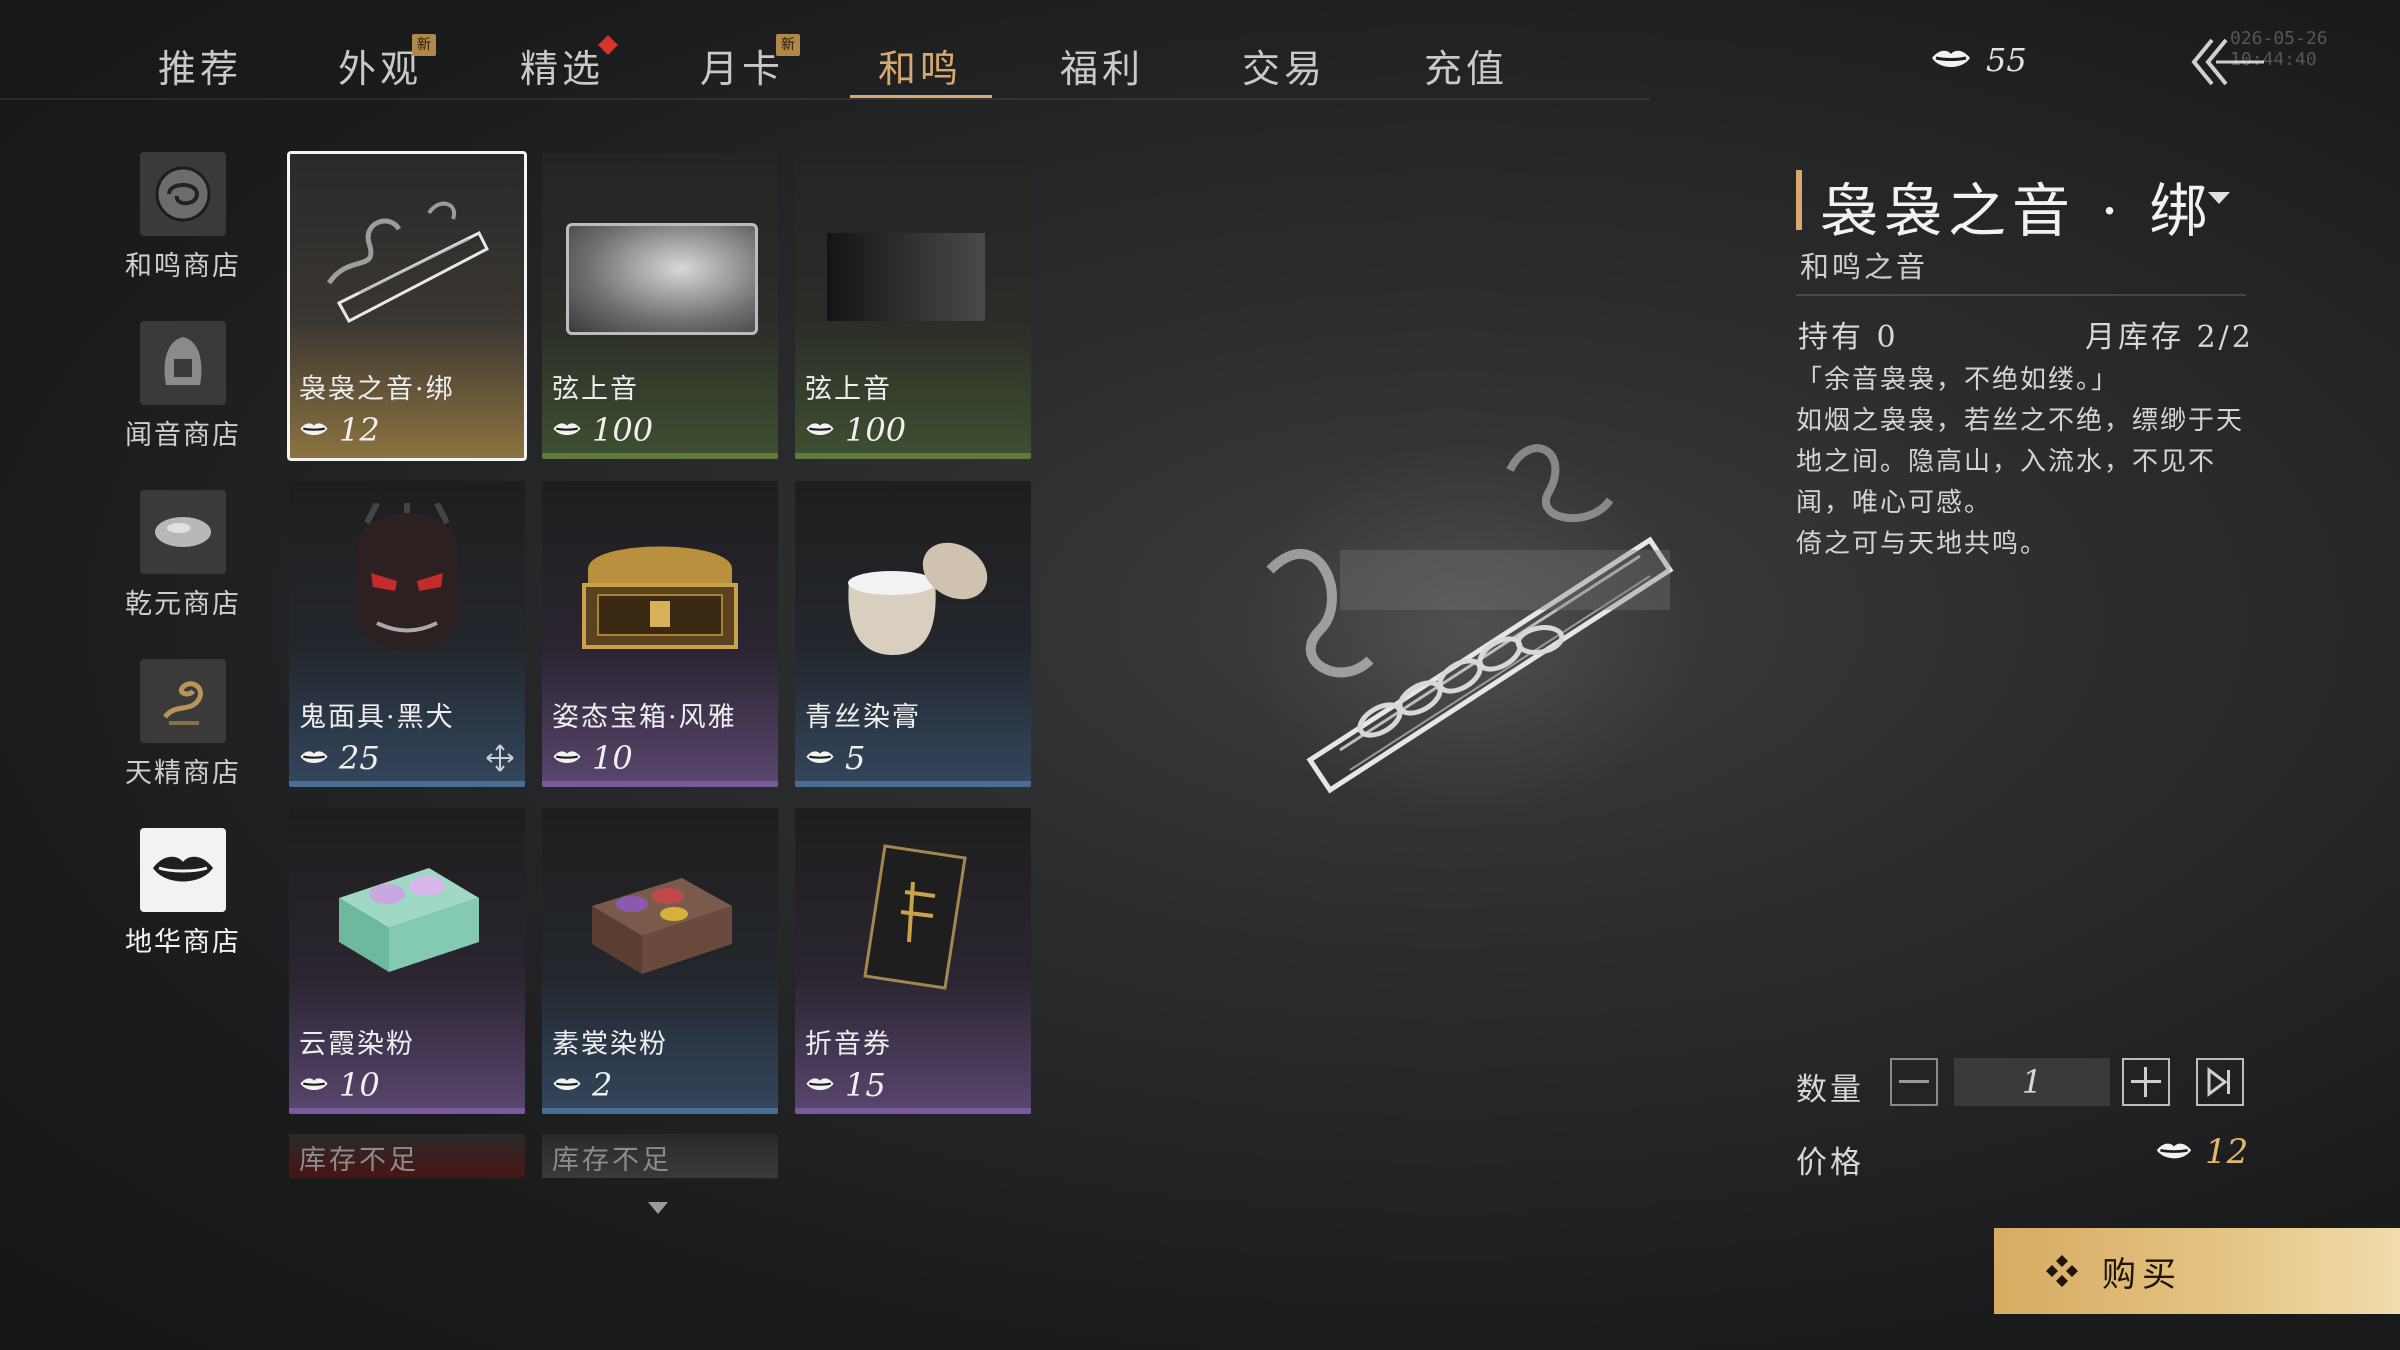  Describe the element at coordinates (183, 870) in the screenshot. I see `lips-icon` at that location.